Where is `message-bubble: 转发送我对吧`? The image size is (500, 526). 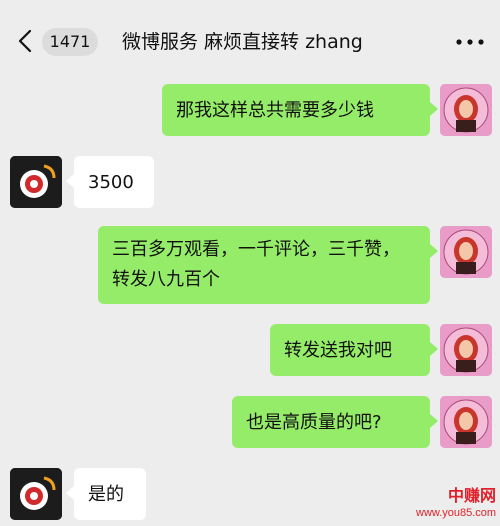
message-bubble: 转发送我对吧 is located at coordinates (350, 350).